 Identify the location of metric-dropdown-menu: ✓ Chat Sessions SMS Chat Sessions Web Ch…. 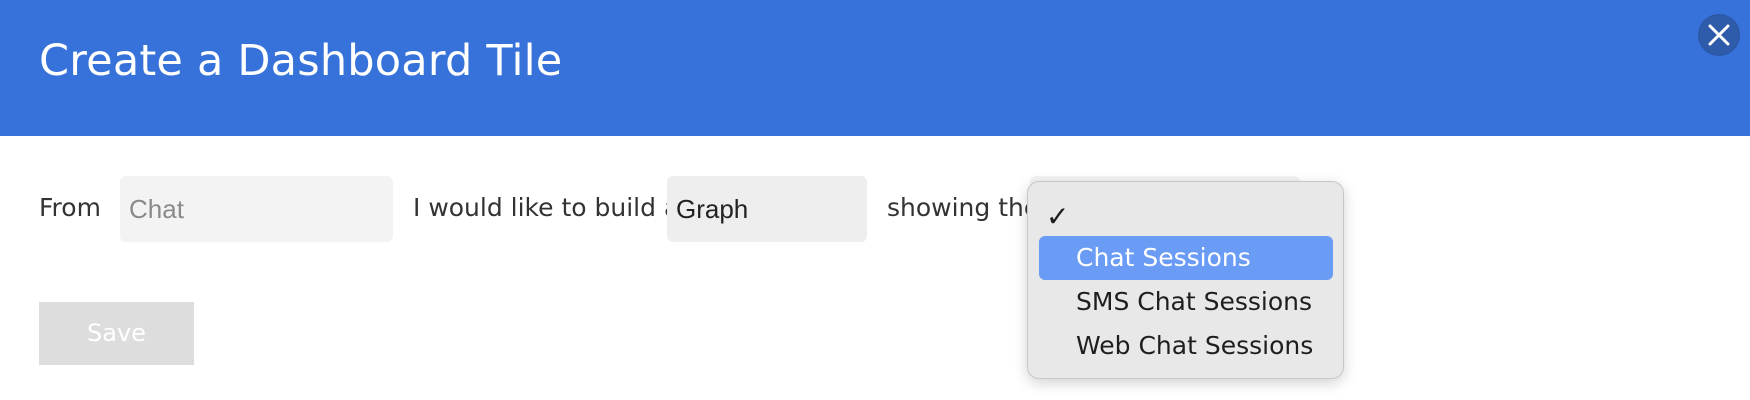
(1185, 280).